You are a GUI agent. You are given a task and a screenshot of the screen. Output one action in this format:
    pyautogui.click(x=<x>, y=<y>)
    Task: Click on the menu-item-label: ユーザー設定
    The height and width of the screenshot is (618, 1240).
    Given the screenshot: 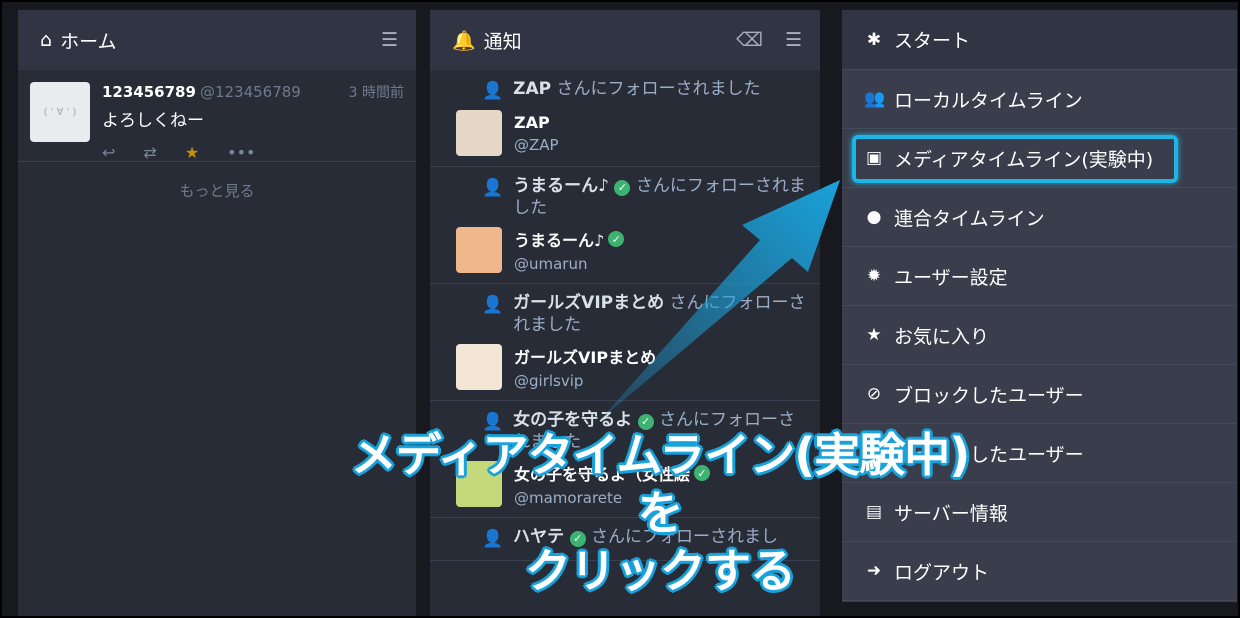 What is the action you would take?
    pyautogui.click(x=951, y=277)
    